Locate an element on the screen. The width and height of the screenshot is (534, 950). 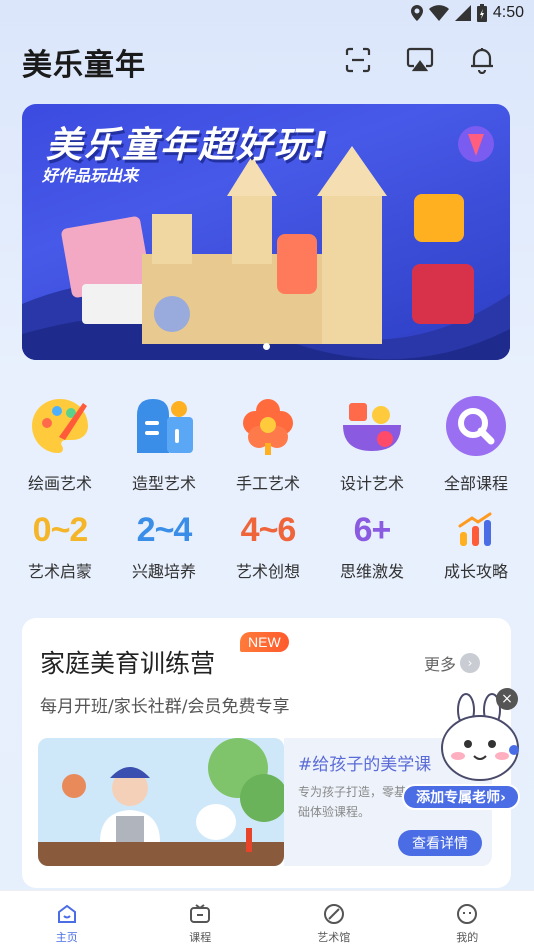
tab-courses: 课程 is located at coordinates (200, 920).